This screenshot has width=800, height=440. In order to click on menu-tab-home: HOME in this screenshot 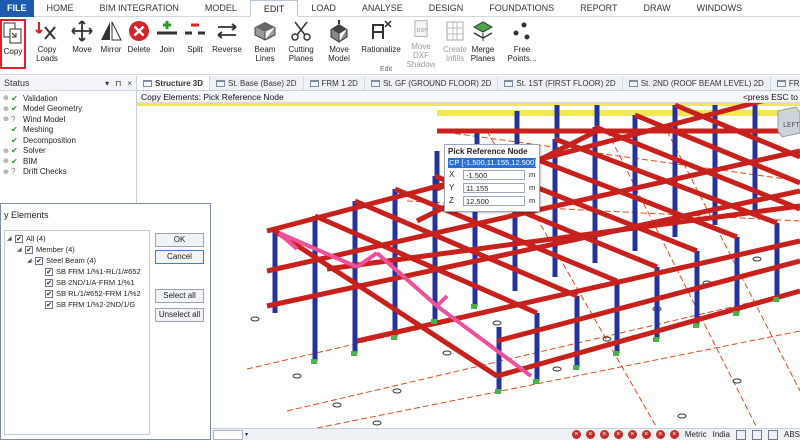, I will do `click(60, 8)`.